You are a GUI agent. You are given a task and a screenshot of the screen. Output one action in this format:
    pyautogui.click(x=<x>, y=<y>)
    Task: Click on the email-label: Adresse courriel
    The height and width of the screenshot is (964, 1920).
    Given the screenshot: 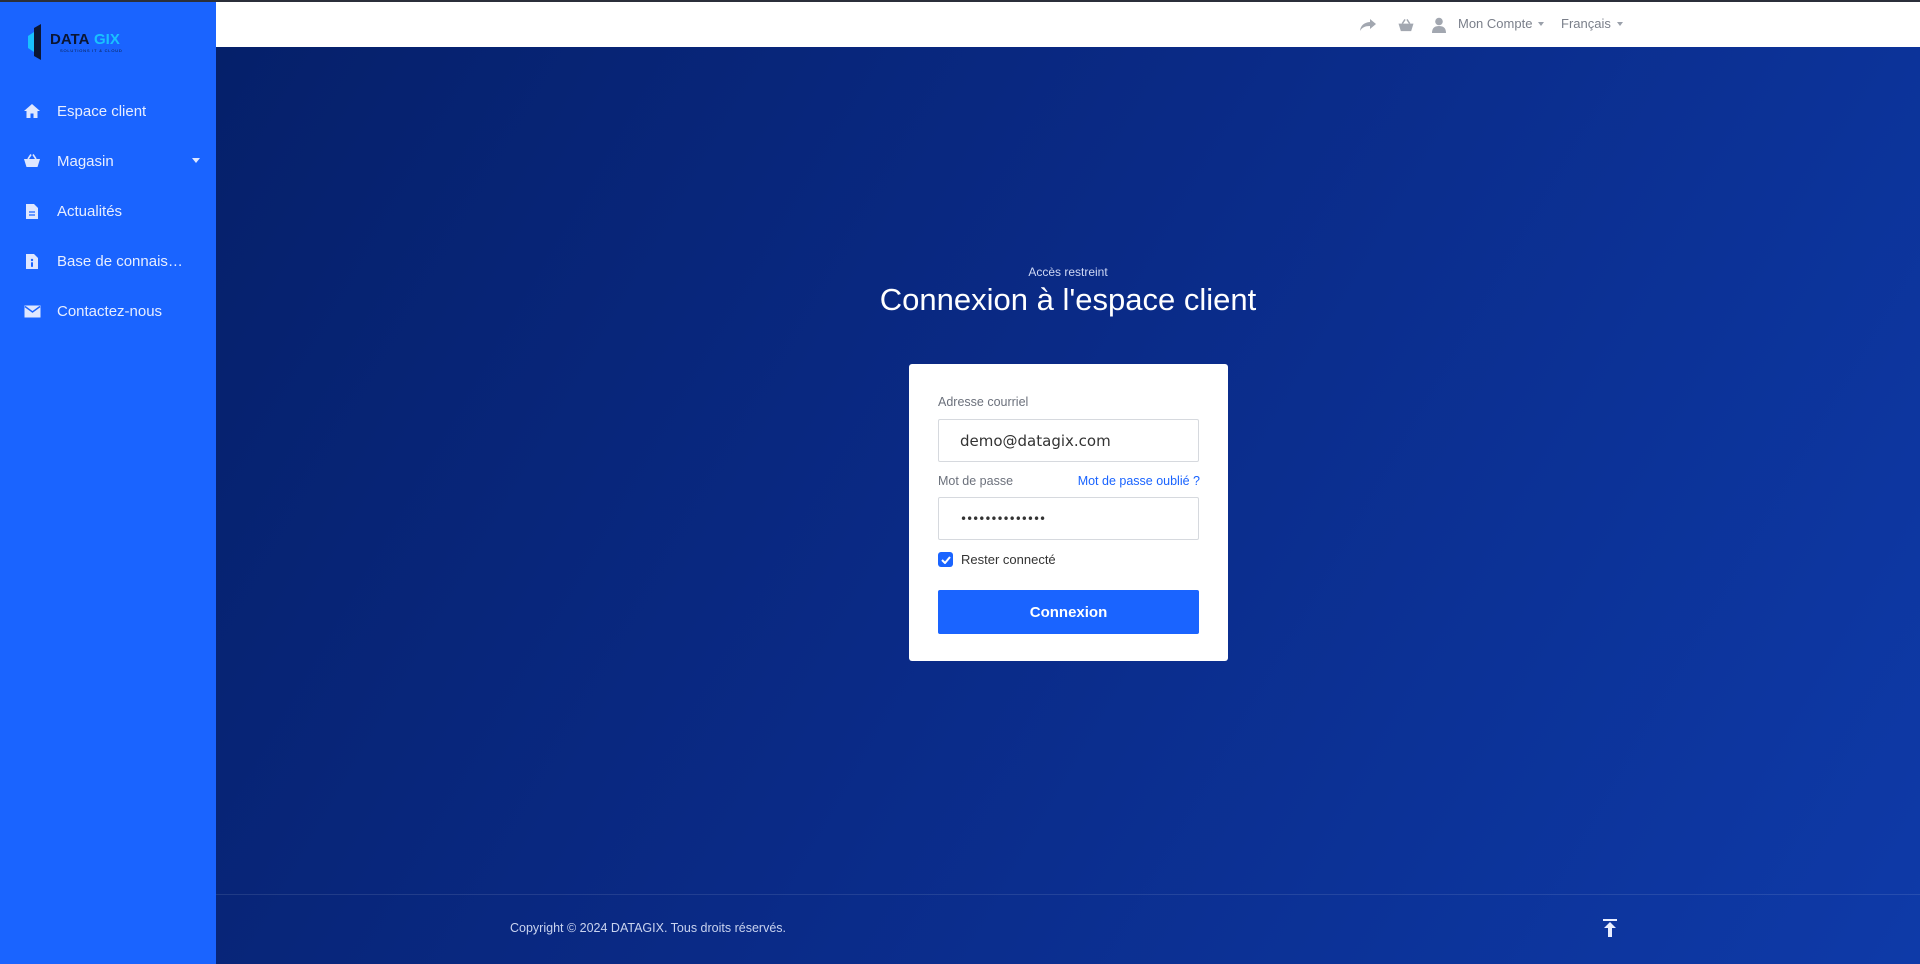 What is the action you would take?
    pyautogui.click(x=983, y=402)
    